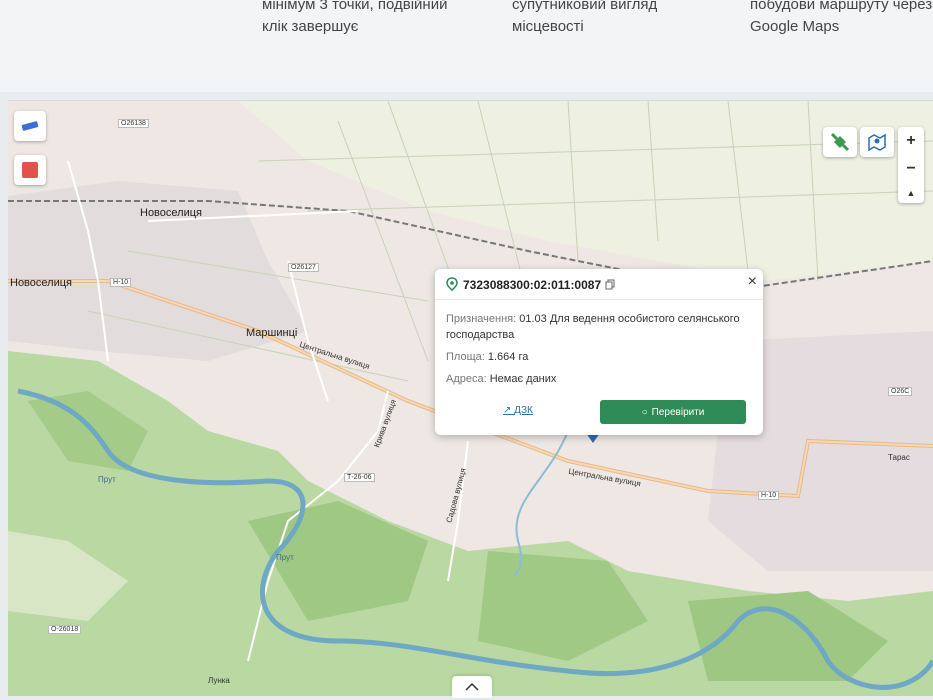 Image resolution: width=933 pixels, height=700 pixels. I want to click on area-row: Площа: 1.664 га, so click(487, 357).